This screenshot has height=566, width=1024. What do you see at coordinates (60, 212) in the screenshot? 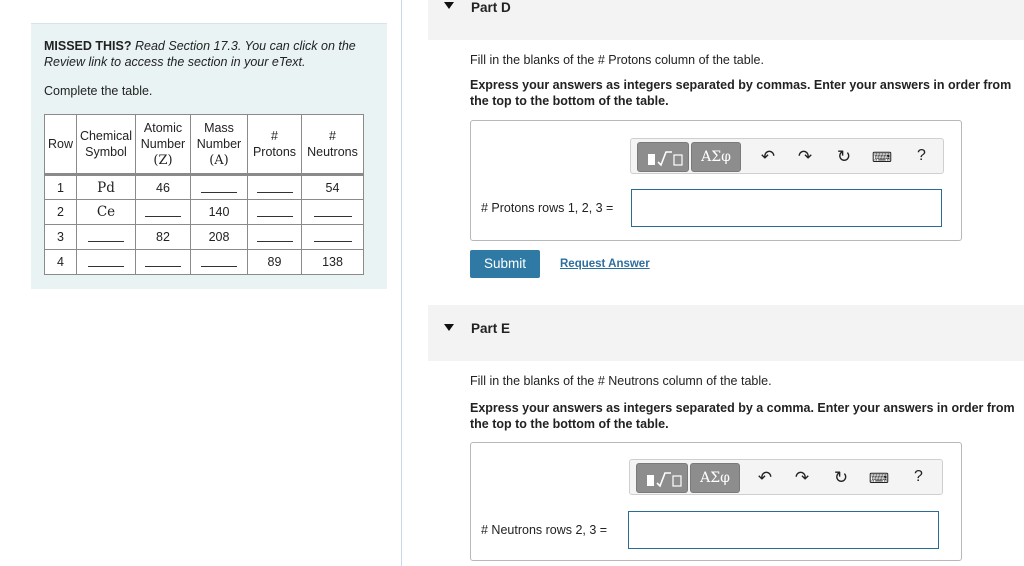
I see `cell-row: 2` at bounding box center [60, 212].